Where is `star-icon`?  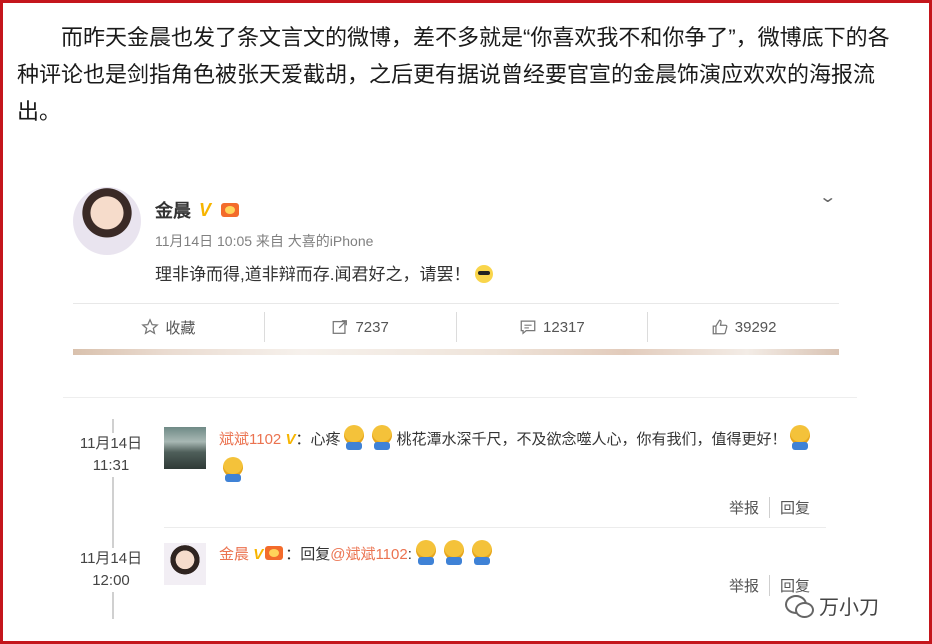 star-icon is located at coordinates (150, 326).